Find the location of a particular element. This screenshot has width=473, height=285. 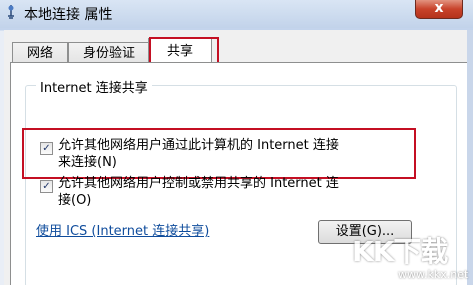

allow-connect-label-line2: 来连接(N) is located at coordinates (87, 163).